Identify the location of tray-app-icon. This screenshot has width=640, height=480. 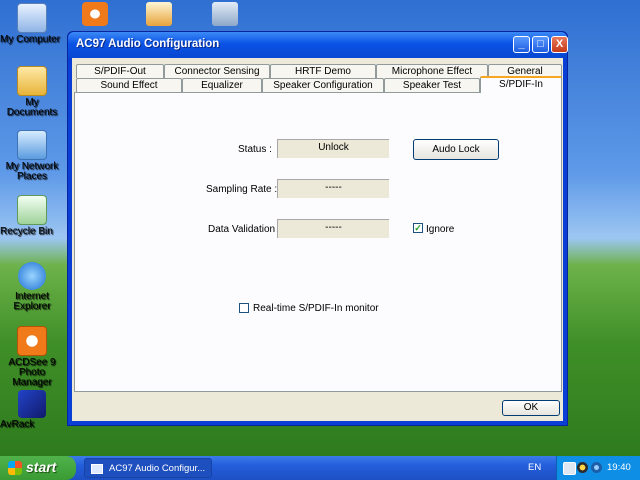
(569, 468).